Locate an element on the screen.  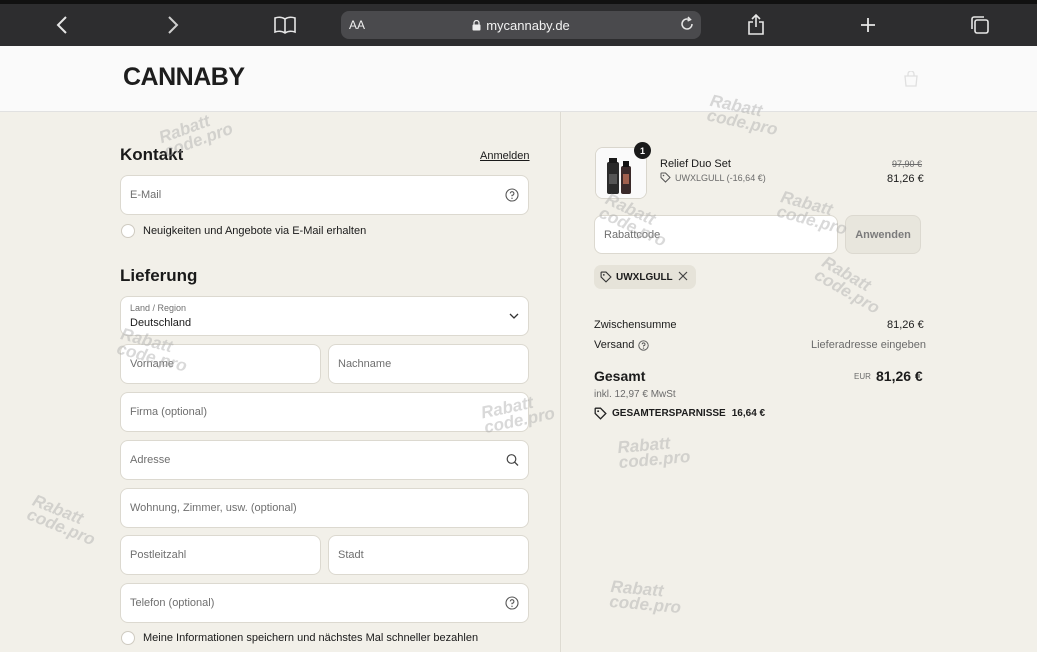
share-icon is located at coordinates (756, 25).